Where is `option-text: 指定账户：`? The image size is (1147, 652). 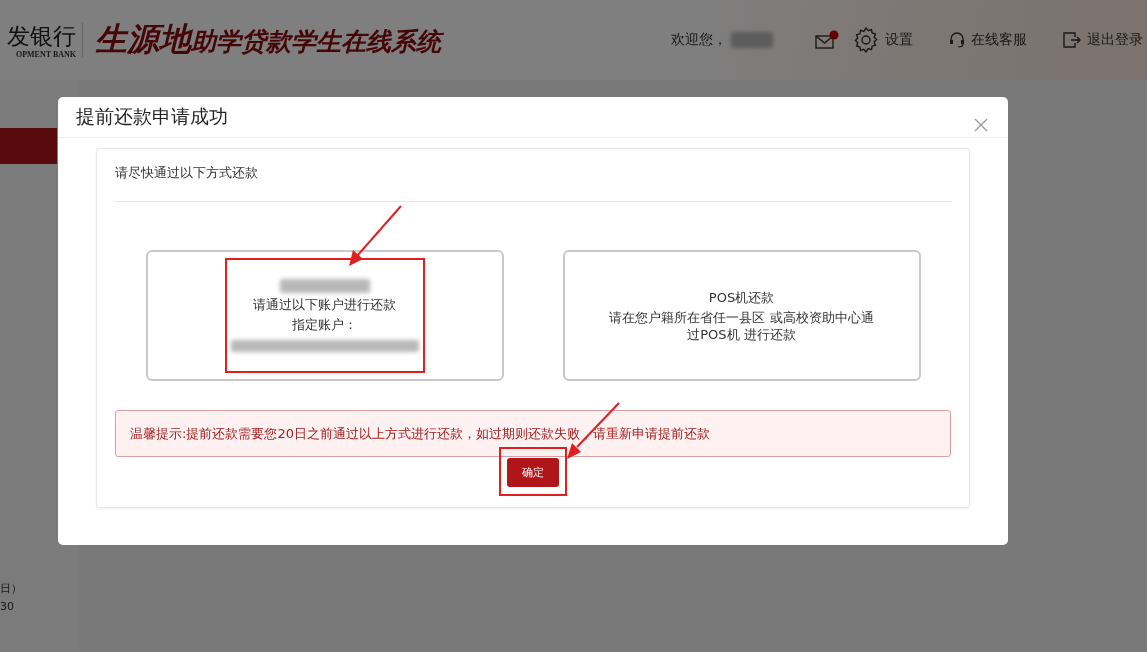
option-text: 指定账户： is located at coordinates (324, 324).